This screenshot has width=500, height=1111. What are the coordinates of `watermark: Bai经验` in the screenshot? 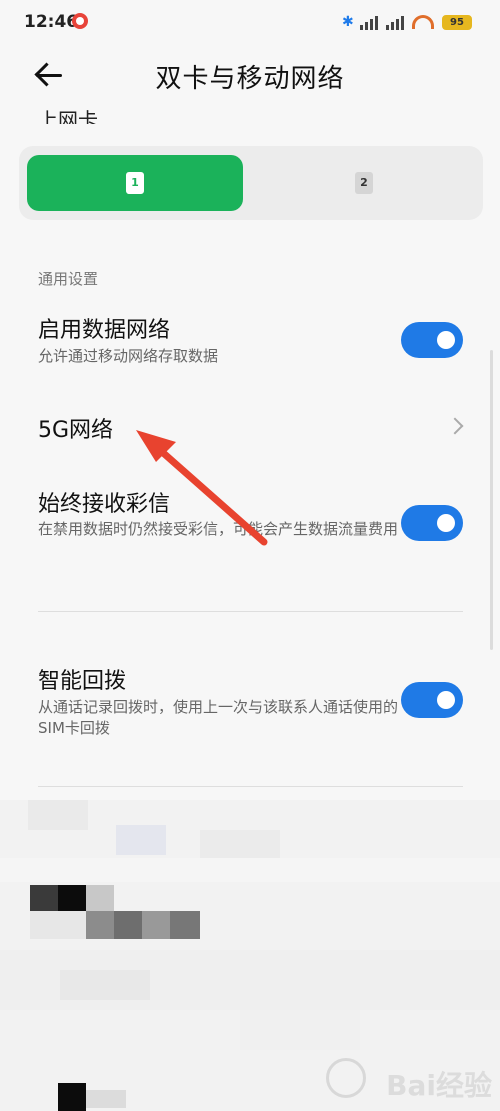 It's located at (407, 1081).